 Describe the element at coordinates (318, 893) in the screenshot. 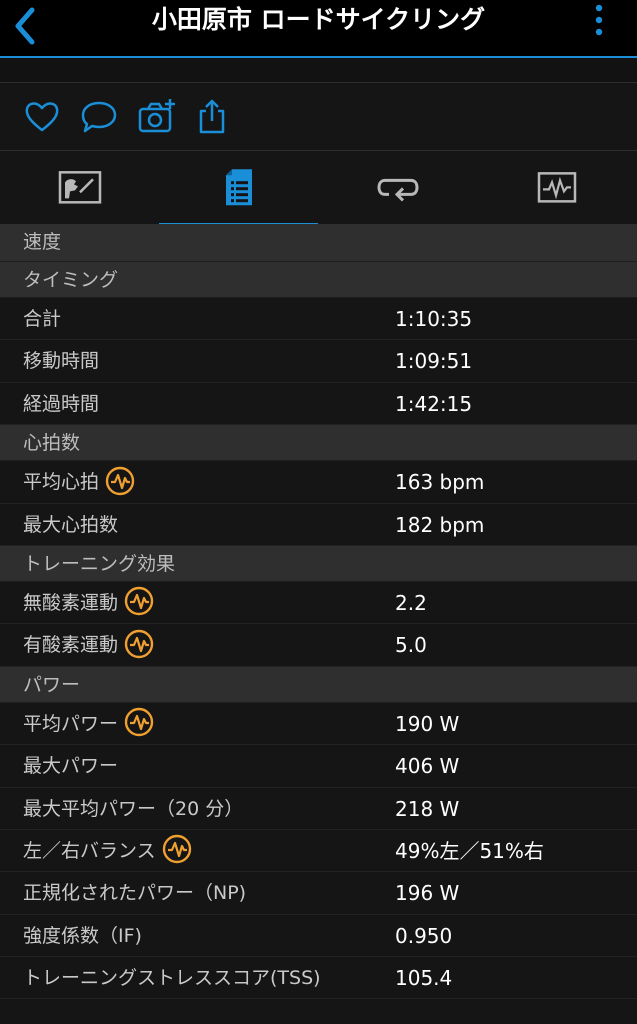

I see `stat-row: 正規化されたパワー（NP) 196 W` at that location.